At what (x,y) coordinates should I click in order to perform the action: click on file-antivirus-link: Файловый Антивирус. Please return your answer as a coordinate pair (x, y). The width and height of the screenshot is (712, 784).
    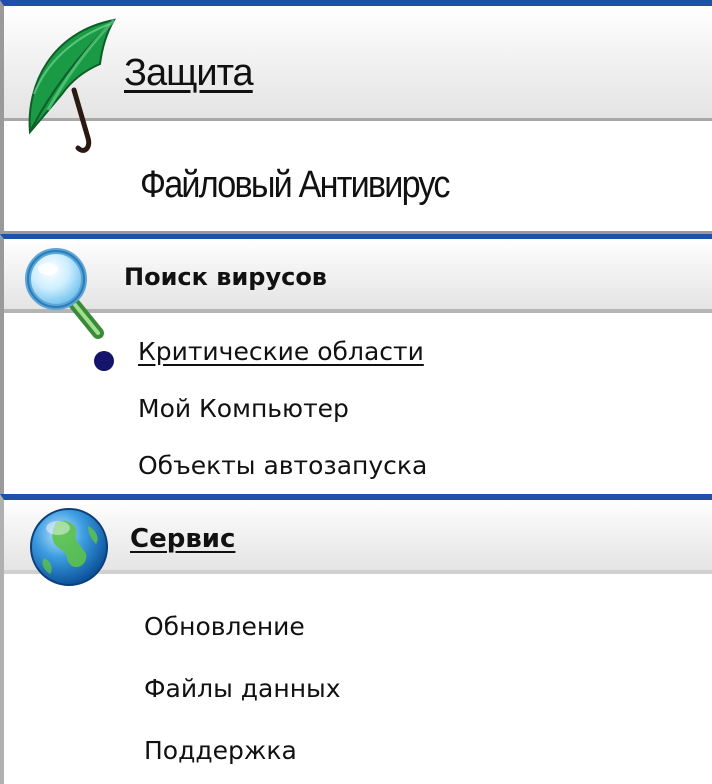
    Looking at the image, I should click on (295, 185).